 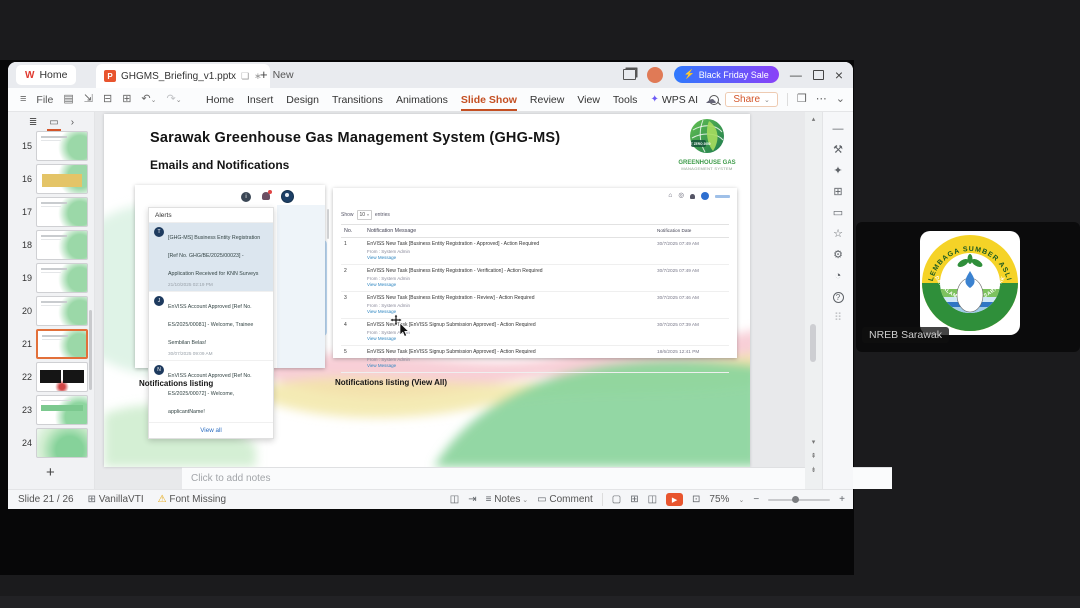 What do you see at coordinates (842, 499) in the screenshot?
I see `zoom-in-button: +` at bounding box center [842, 499].